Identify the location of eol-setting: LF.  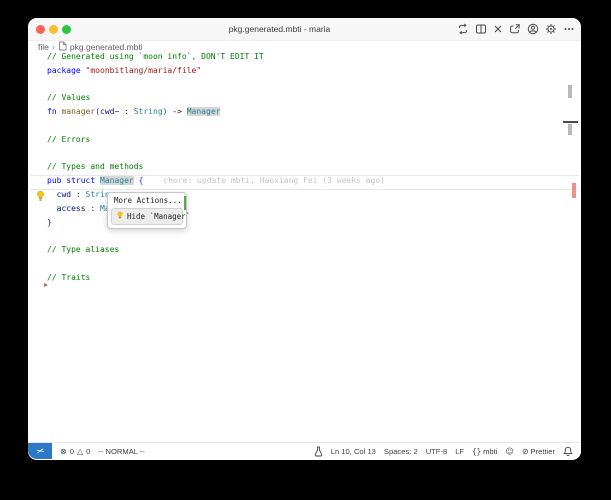
(459, 451).